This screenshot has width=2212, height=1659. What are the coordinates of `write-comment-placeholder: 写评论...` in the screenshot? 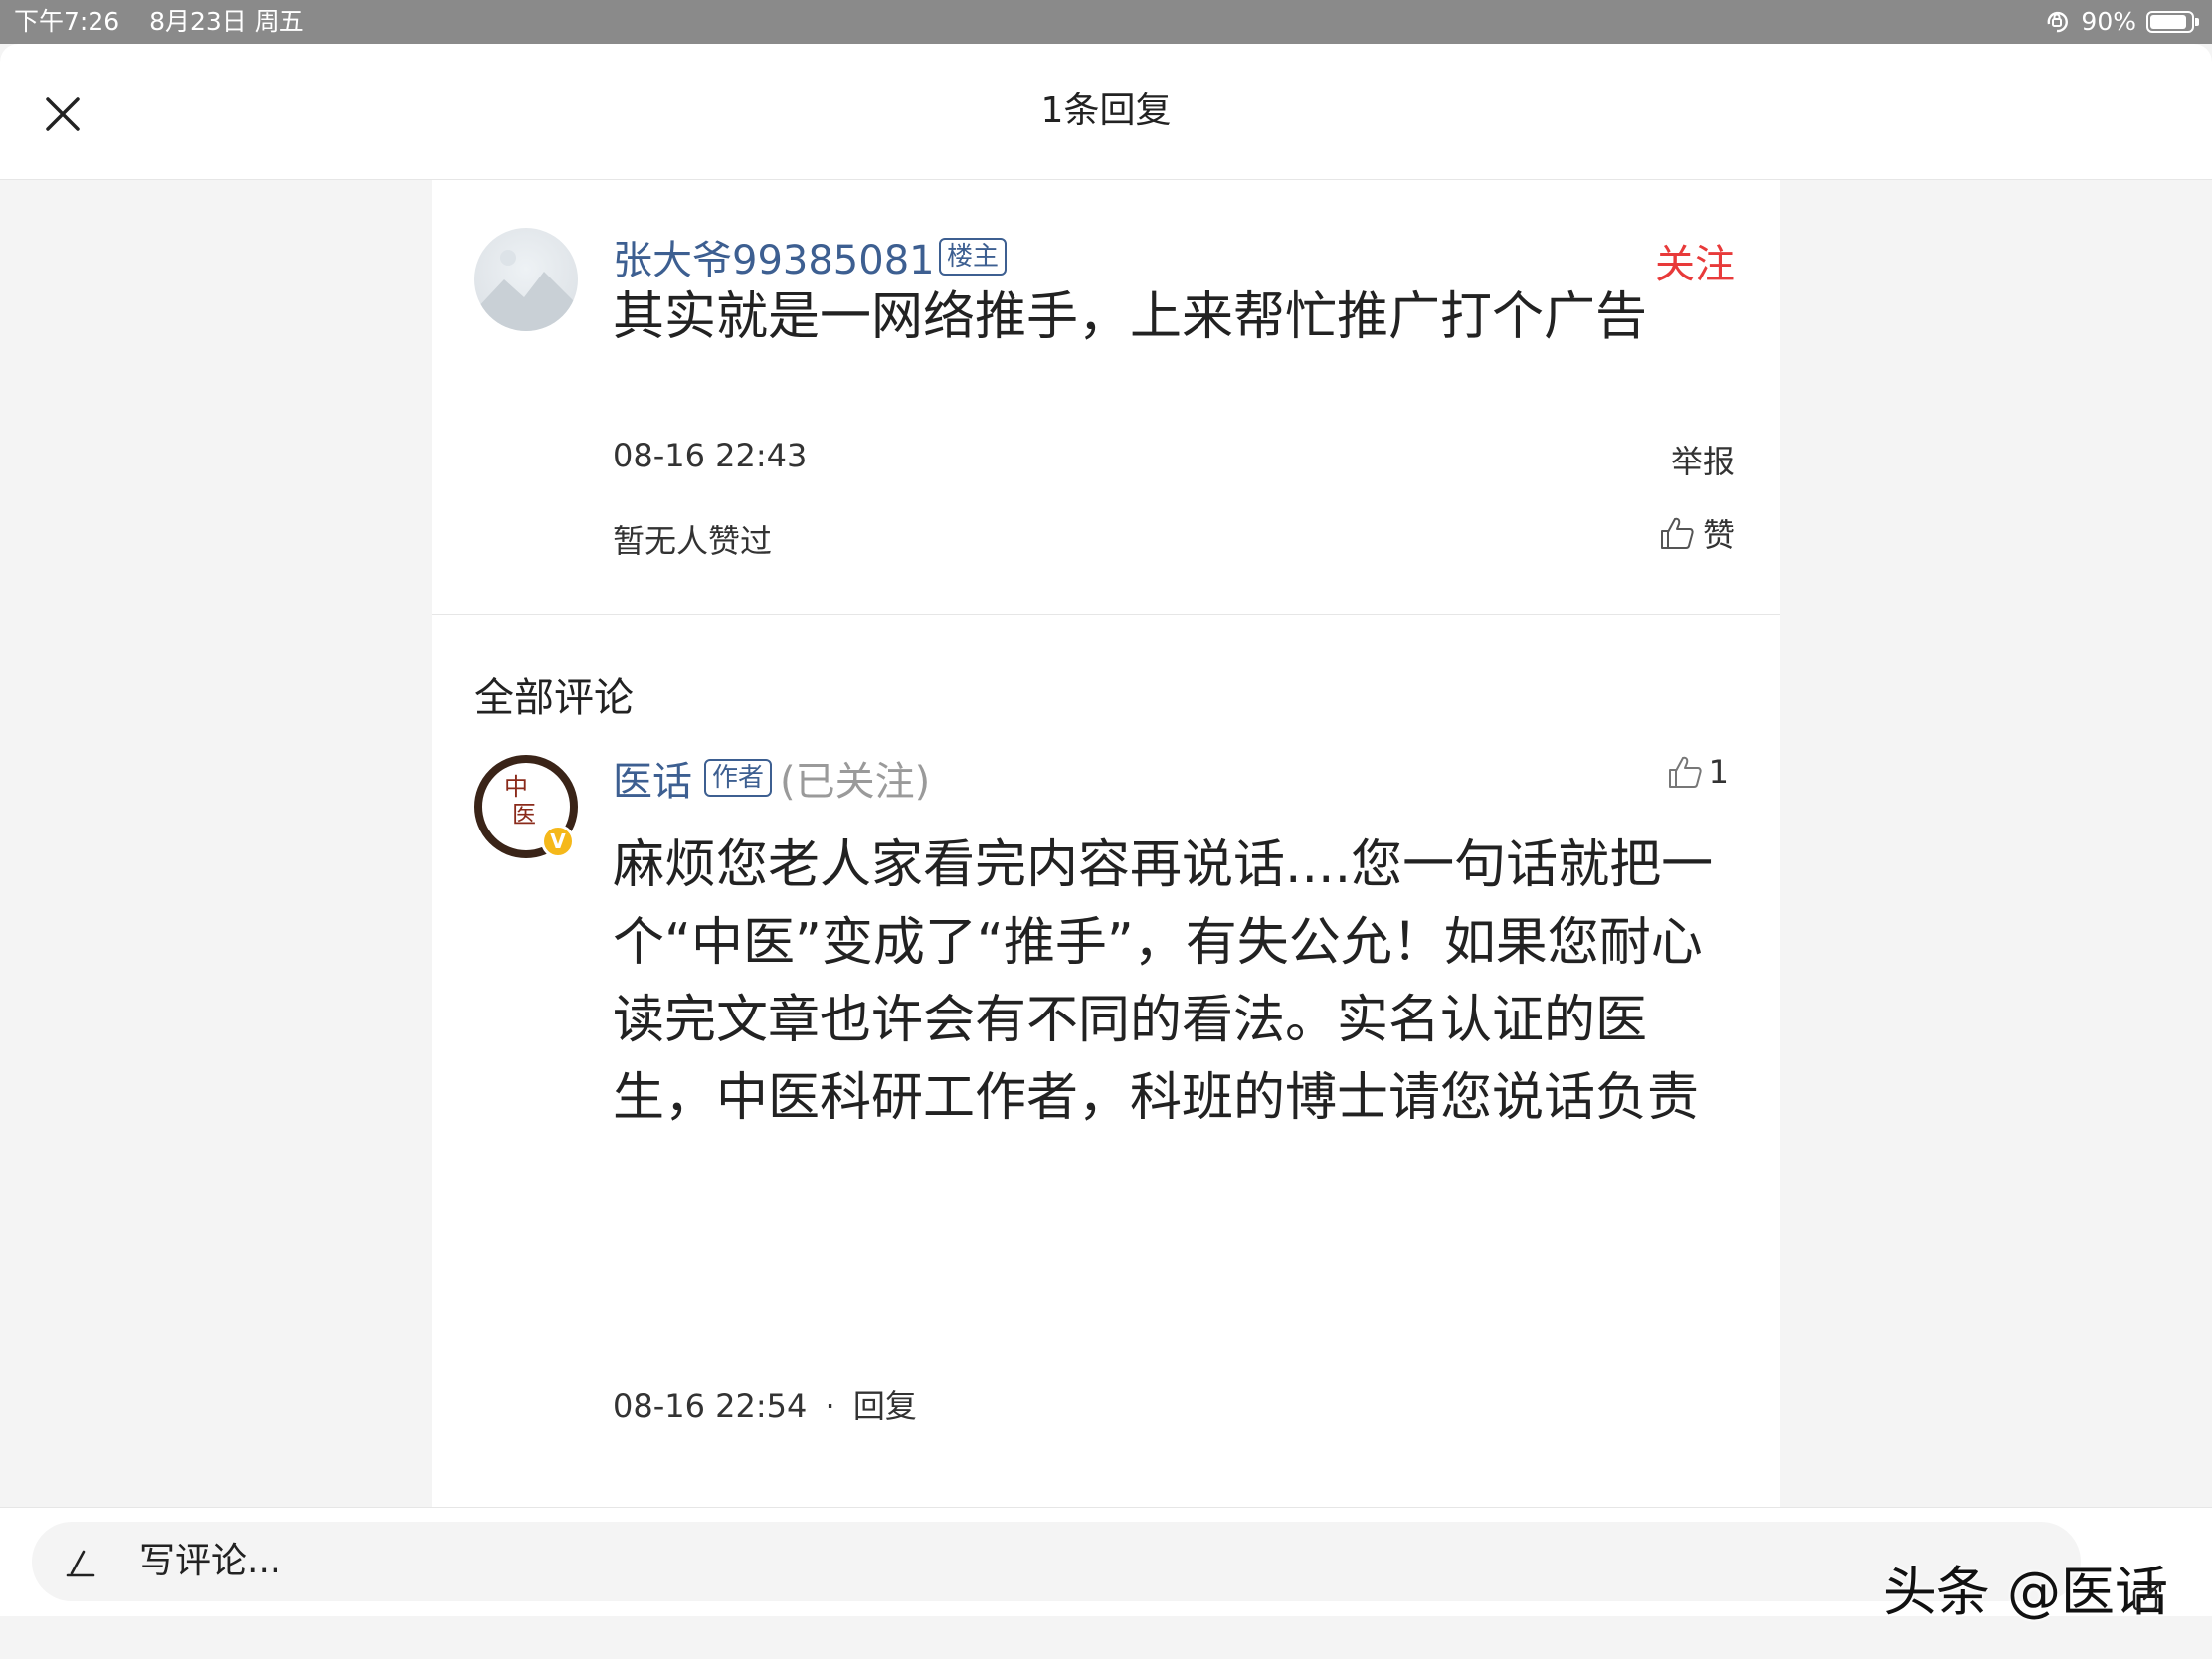 It's located at (210, 1561).